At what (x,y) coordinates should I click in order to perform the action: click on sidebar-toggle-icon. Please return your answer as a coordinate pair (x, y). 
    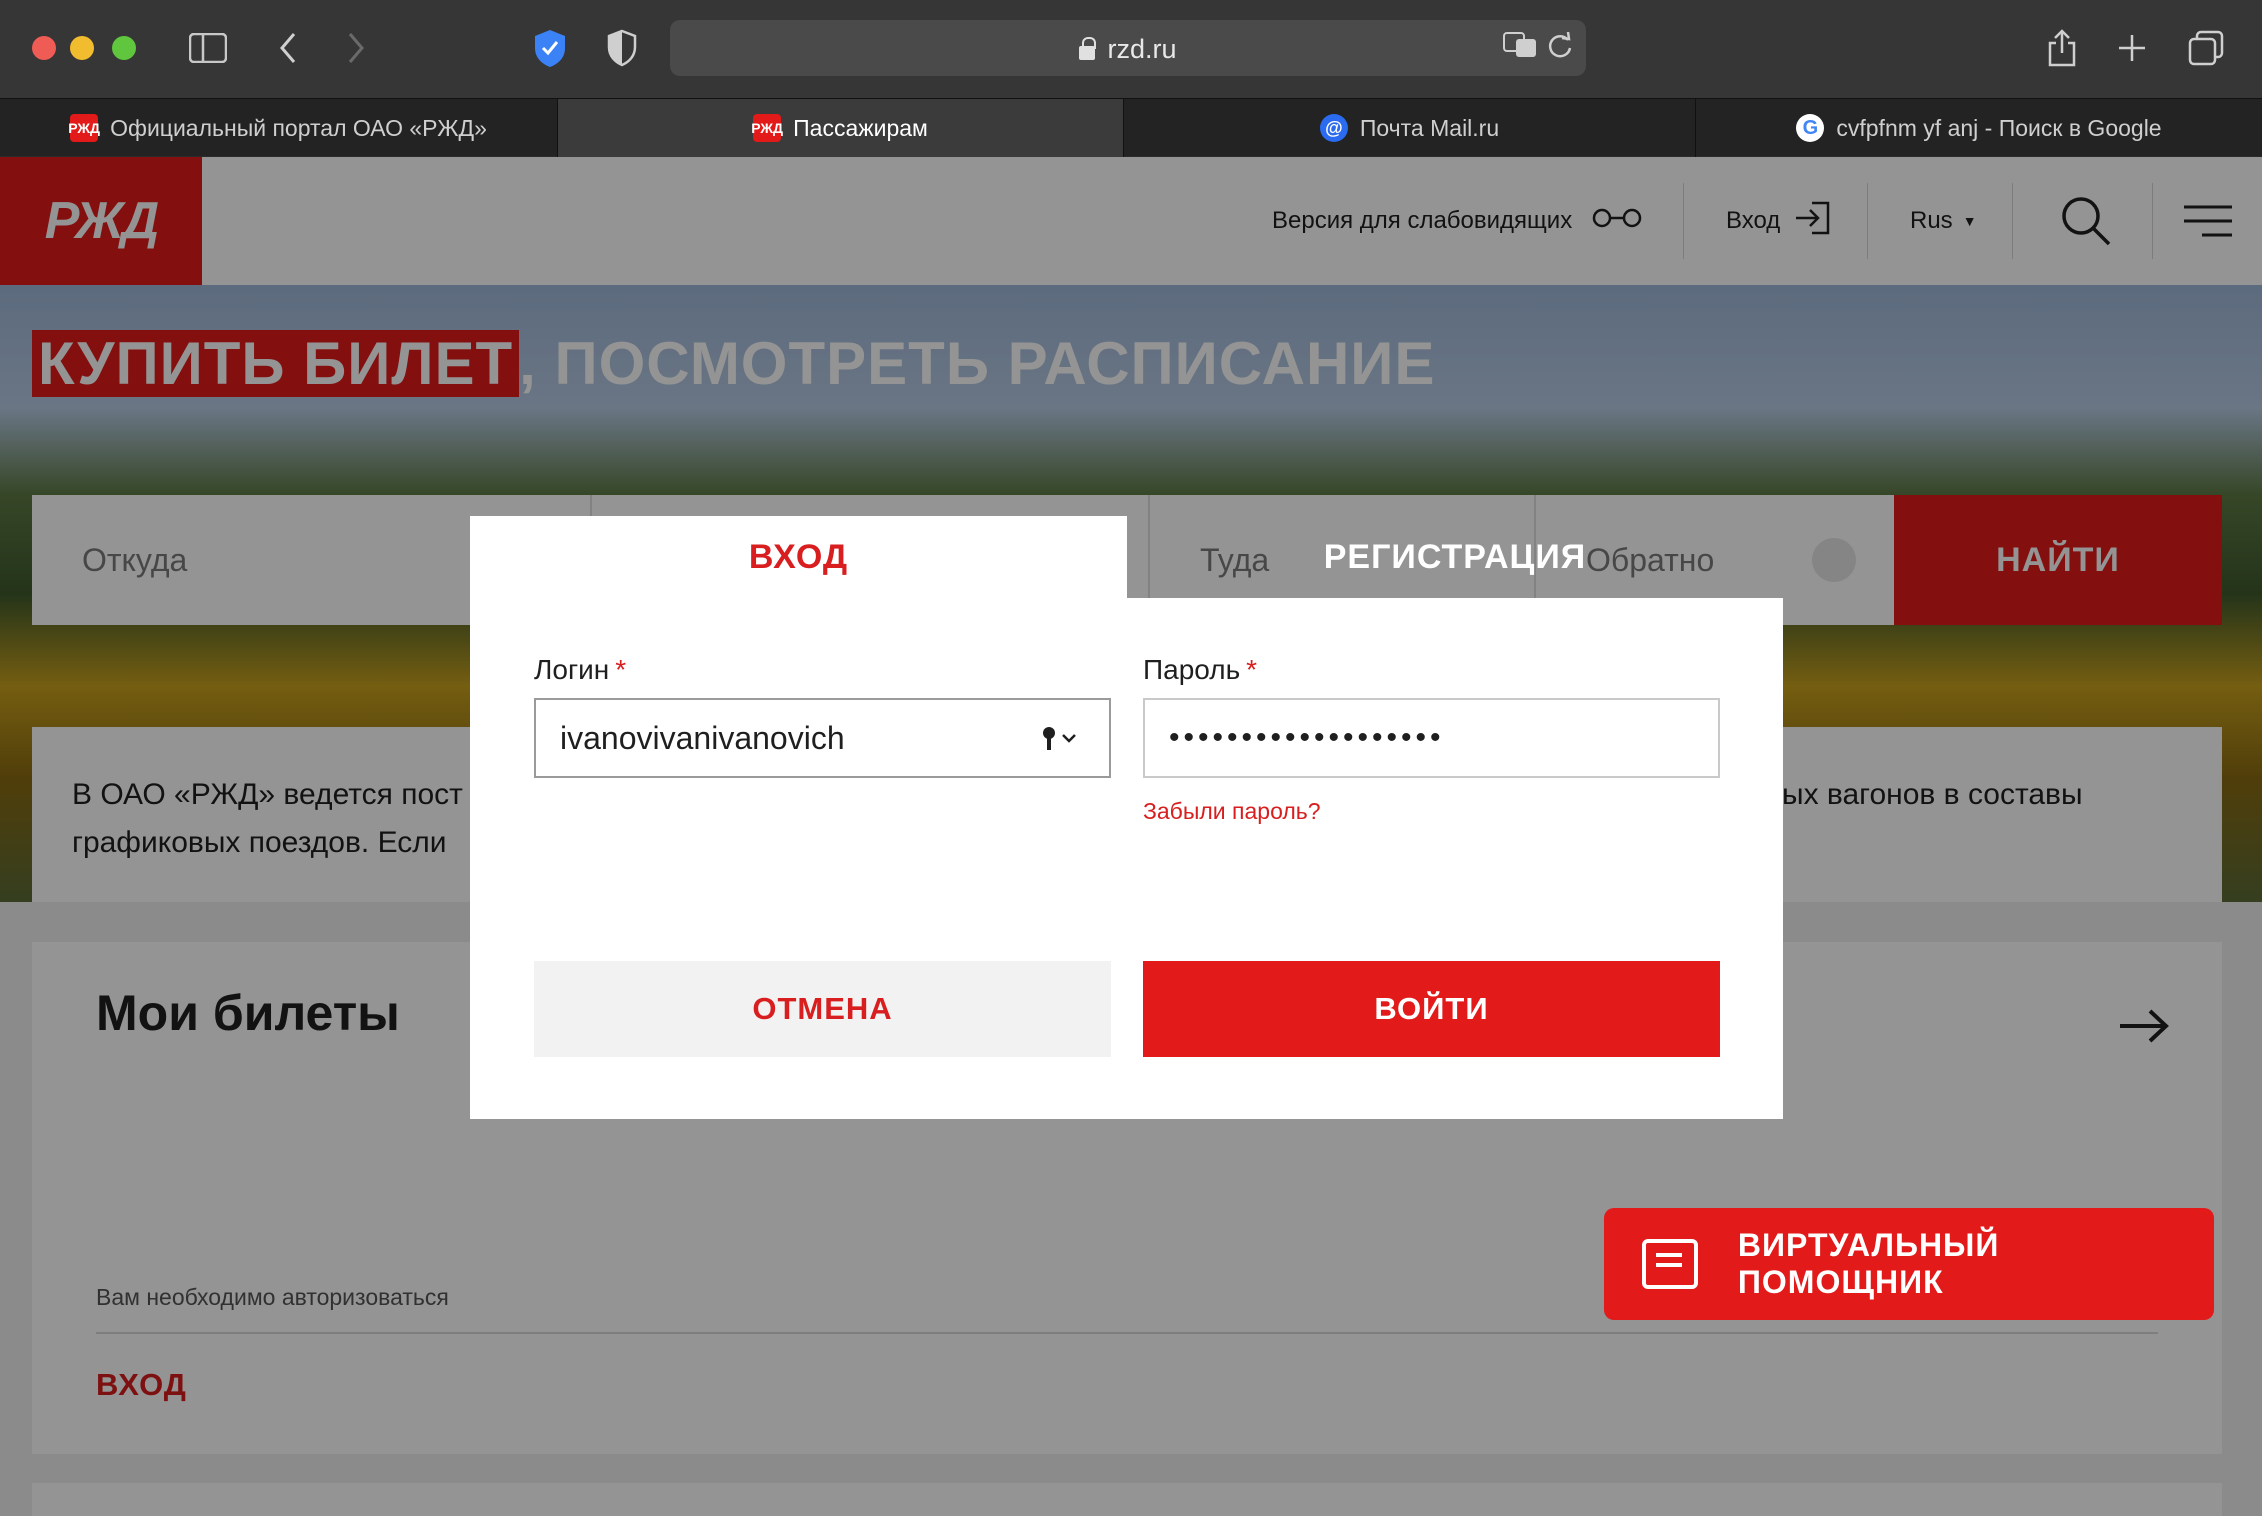
    Looking at the image, I should click on (208, 48).